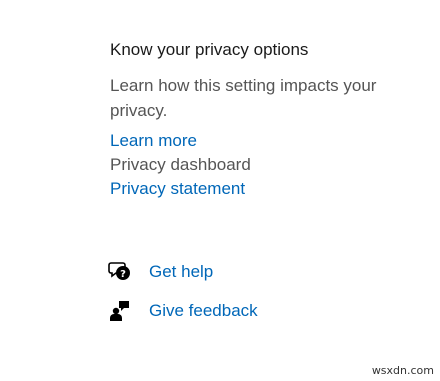 Image resolution: width=440 pixels, height=381 pixels. I want to click on privacy-dashboard-text: Privacy dashboard, so click(180, 164).